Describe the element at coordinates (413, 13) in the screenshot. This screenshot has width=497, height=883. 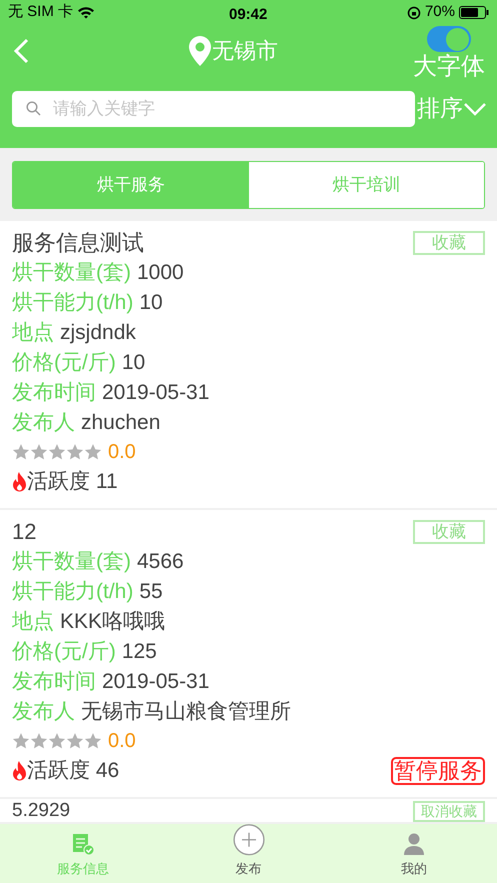
I see `rotation-lock-icon` at that location.